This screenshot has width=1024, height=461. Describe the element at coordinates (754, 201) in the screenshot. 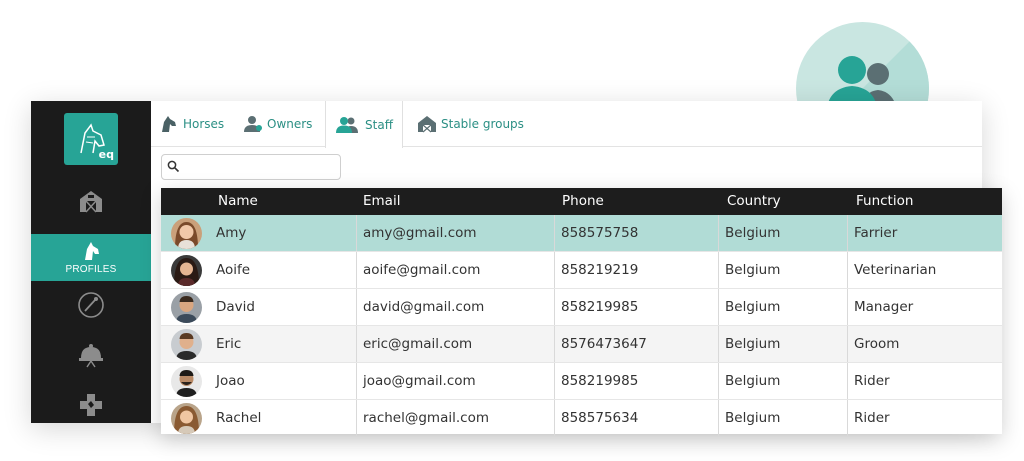

I see `column-header-country: Country` at that location.